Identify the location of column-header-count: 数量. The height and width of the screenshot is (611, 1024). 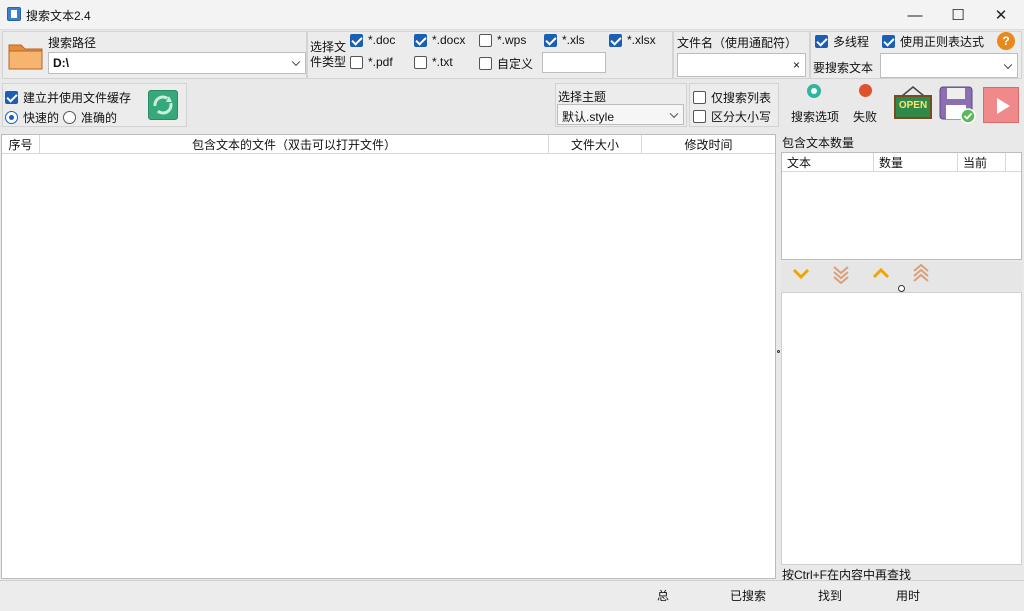
(916, 162).